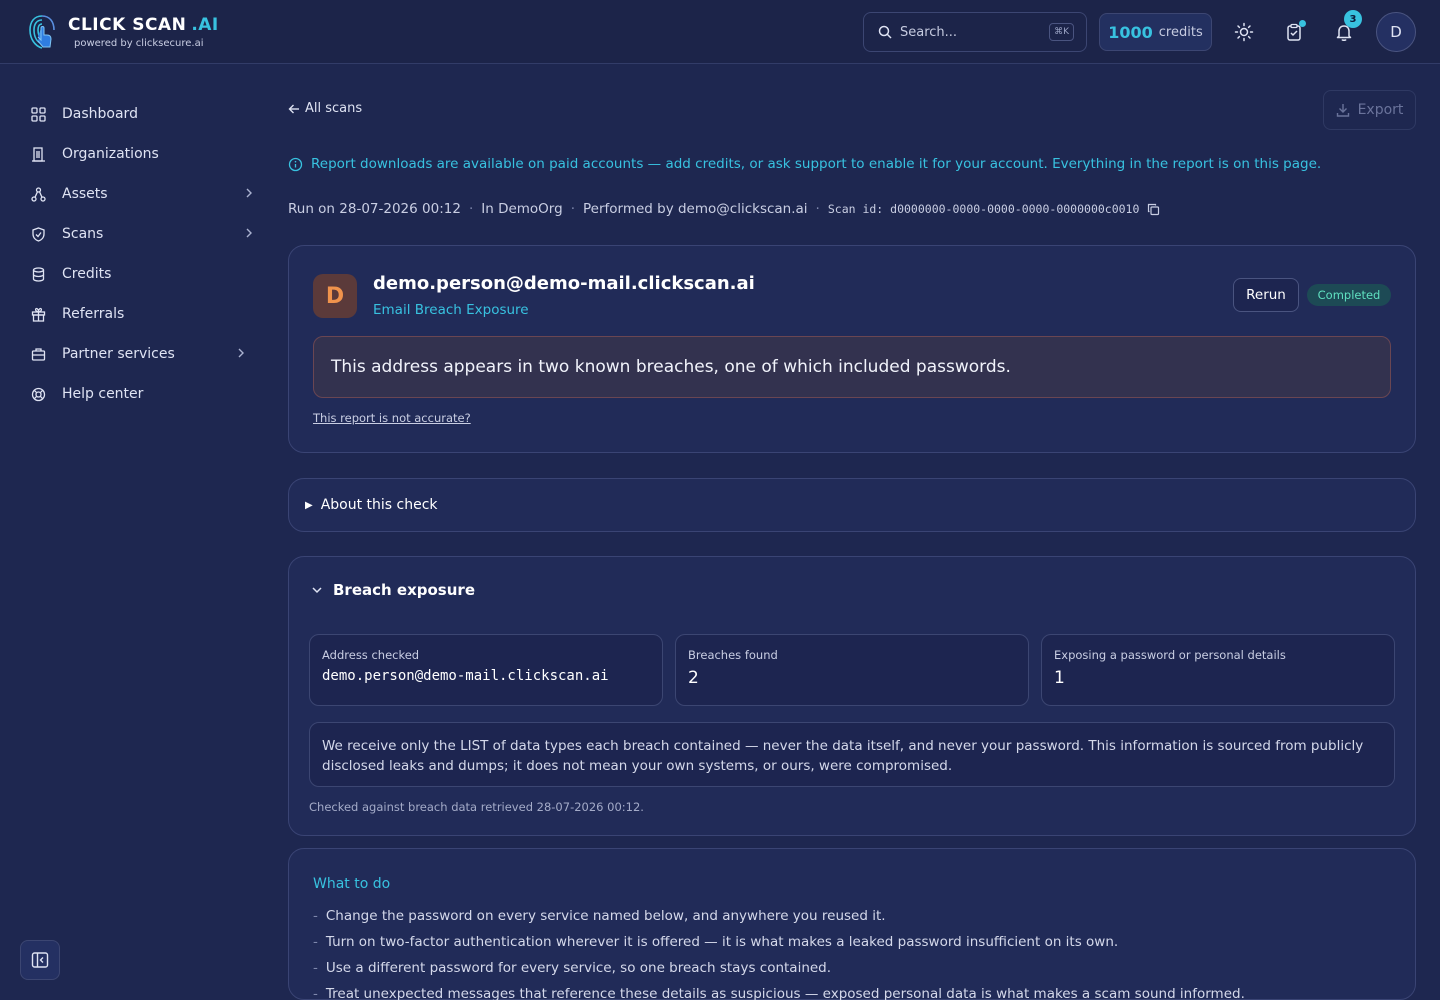  Describe the element at coordinates (143, 25) in the screenshot. I see `brand-title: CLICK SCAN .AI` at that location.